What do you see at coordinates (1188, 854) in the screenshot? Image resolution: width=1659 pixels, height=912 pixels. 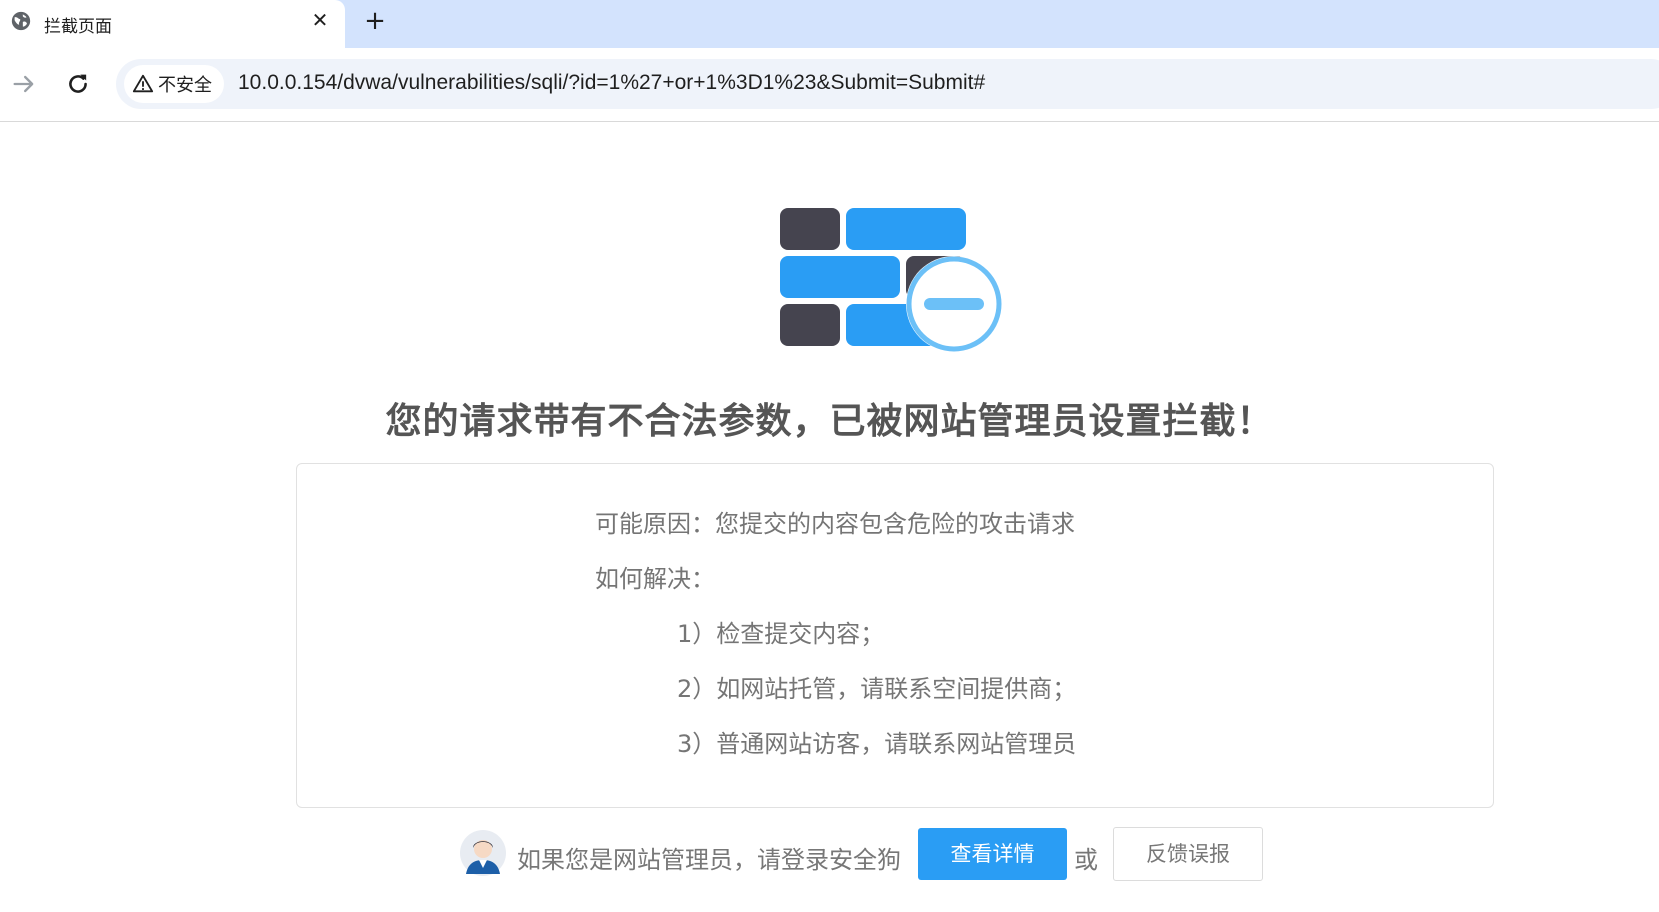 I see `report-false-positive-button: 反馈误报` at bounding box center [1188, 854].